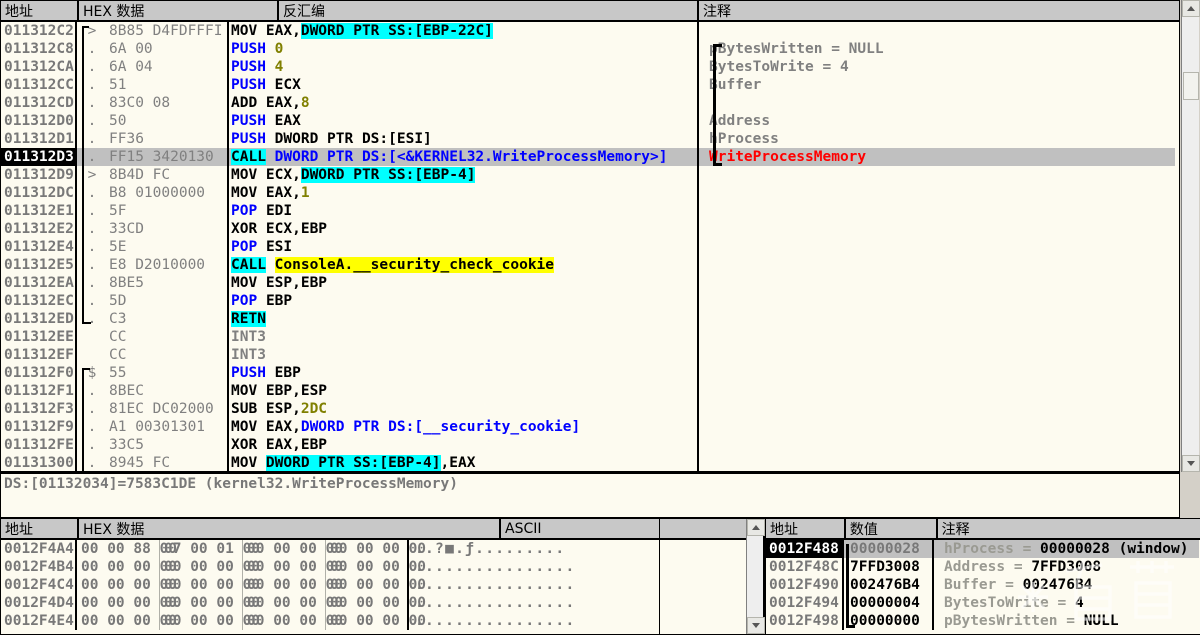 This screenshot has height=635, width=1200. Describe the element at coordinates (756, 625) in the screenshot. I see `dump-scroll-down-arrow-icon` at that location.